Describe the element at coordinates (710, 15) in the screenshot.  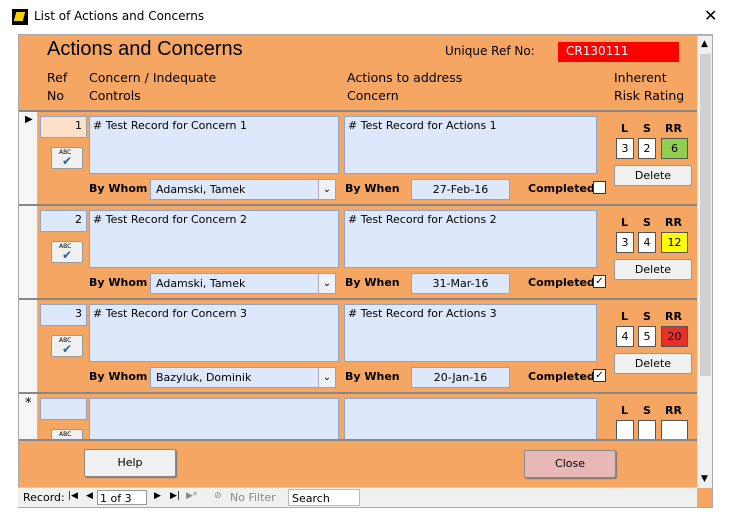
I see `close-window-icon: ✕` at that location.